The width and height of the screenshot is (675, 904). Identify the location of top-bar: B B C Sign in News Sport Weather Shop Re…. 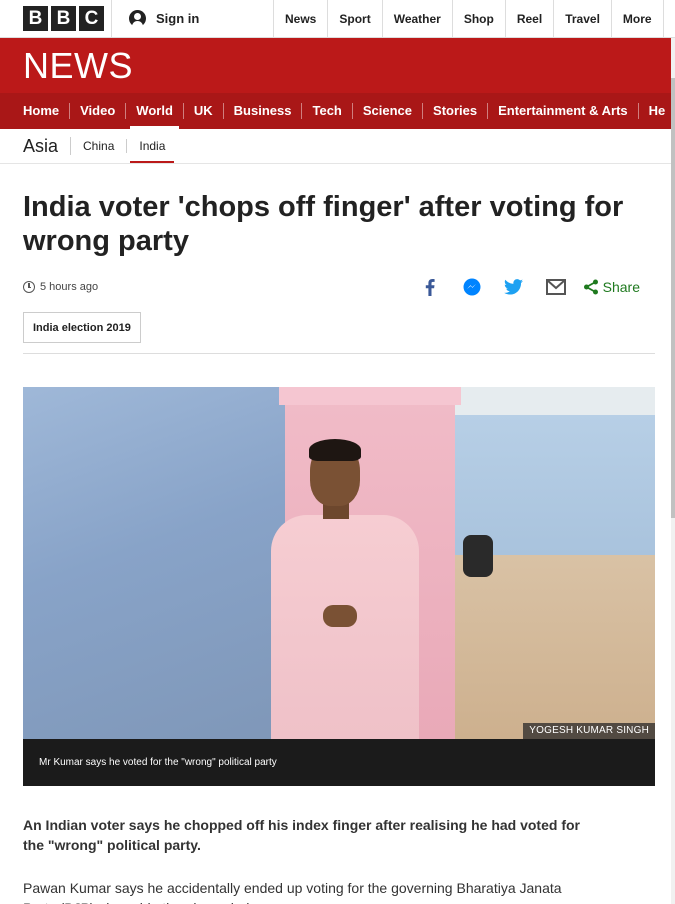
(337, 19).